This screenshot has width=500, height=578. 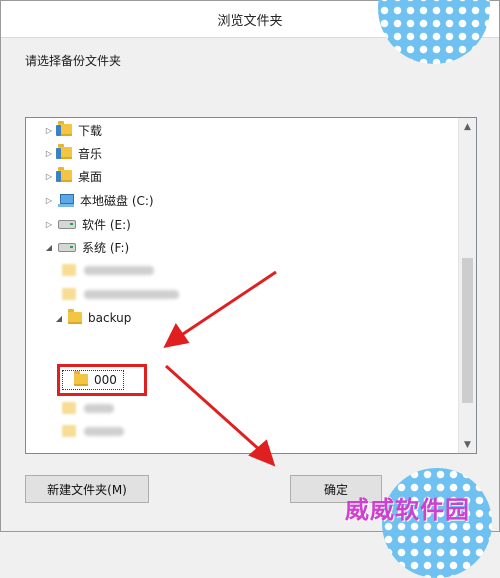 I want to click on watermark-text: 威威软件园, so click(x=407, y=509).